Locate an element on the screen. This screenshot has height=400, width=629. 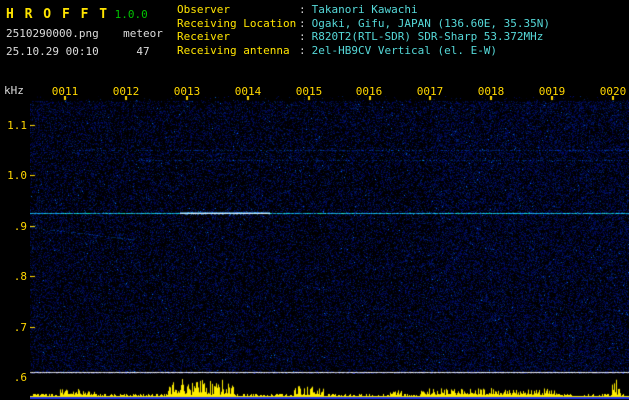
info-row-observer: Observer: Takanori Kawachi is located at coordinates (363, 10).